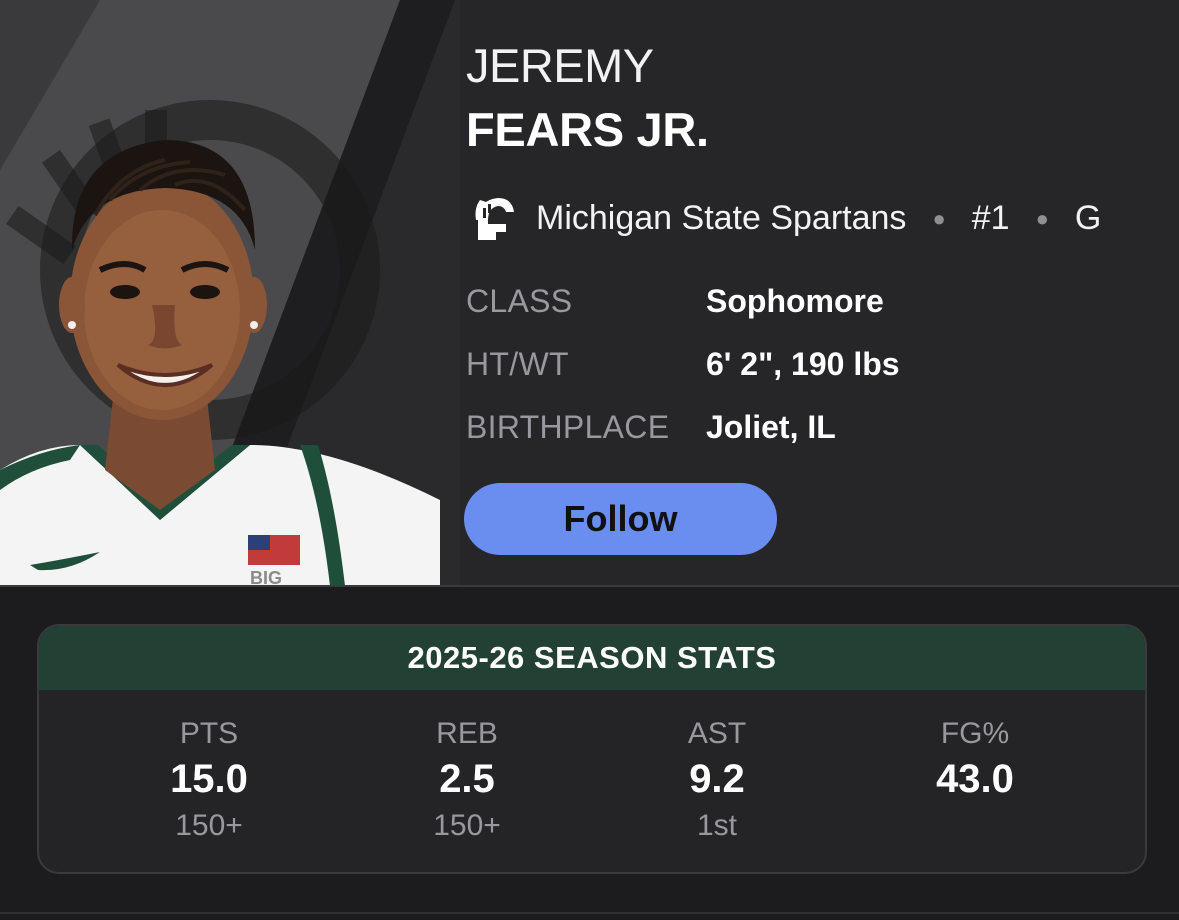 The height and width of the screenshot is (920, 1179). I want to click on stat-value: 2.5, so click(467, 779).